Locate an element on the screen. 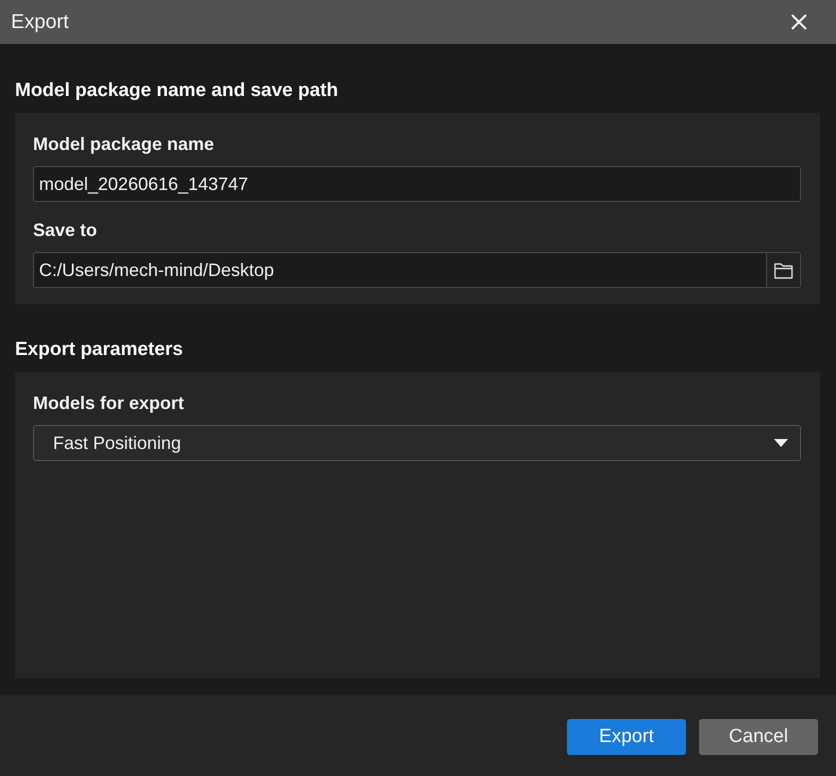  field-label: Model package name is located at coordinates (124, 144).